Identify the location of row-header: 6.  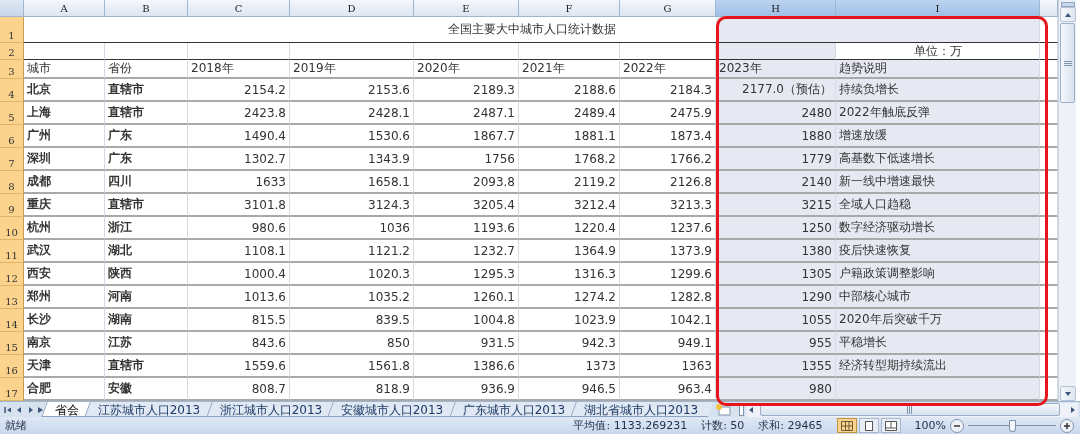
(12, 136).